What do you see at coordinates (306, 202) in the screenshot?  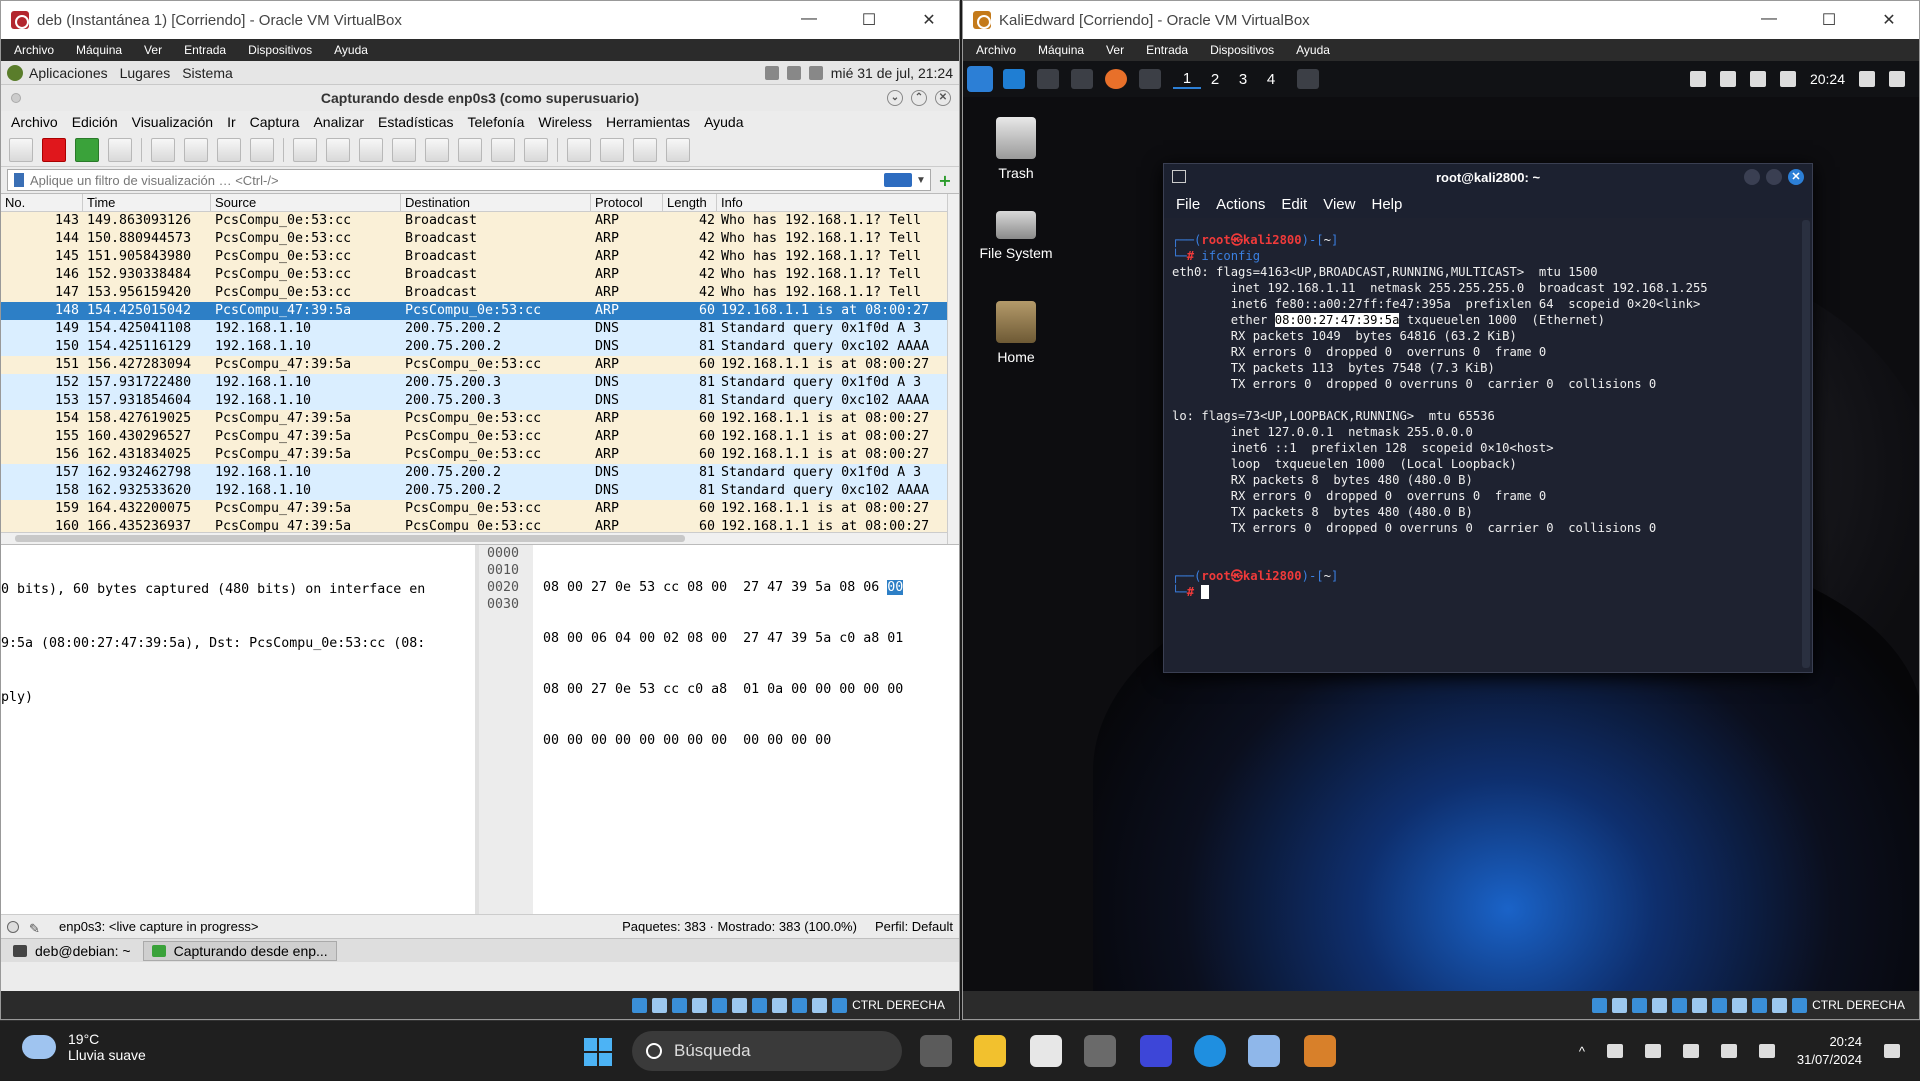 I see `column-header-source: Source` at bounding box center [306, 202].